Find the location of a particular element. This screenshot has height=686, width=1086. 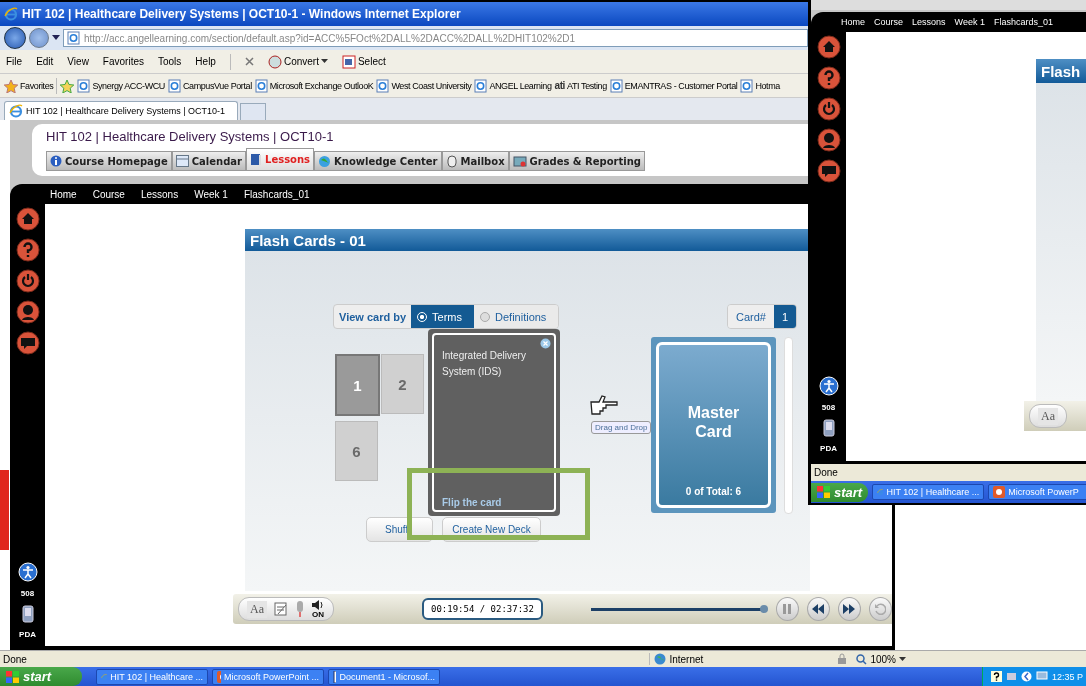

card-term: Integrated Delivery System (IDS) is located at coordinates (484, 364).